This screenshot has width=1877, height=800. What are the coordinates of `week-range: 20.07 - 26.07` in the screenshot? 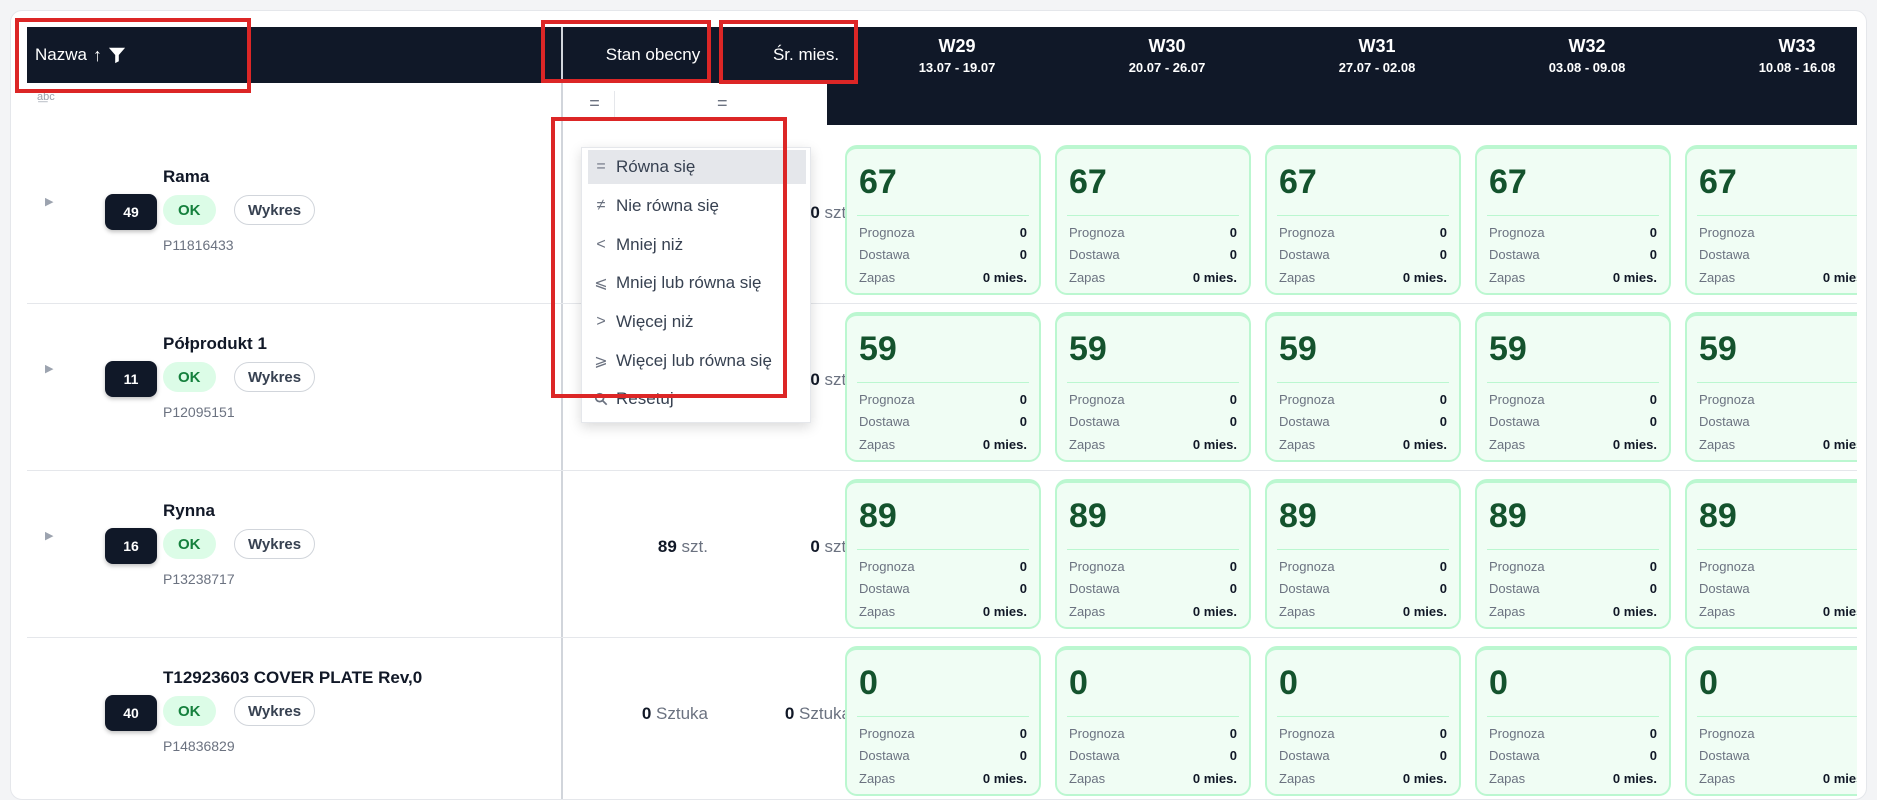 It's located at (1167, 67).